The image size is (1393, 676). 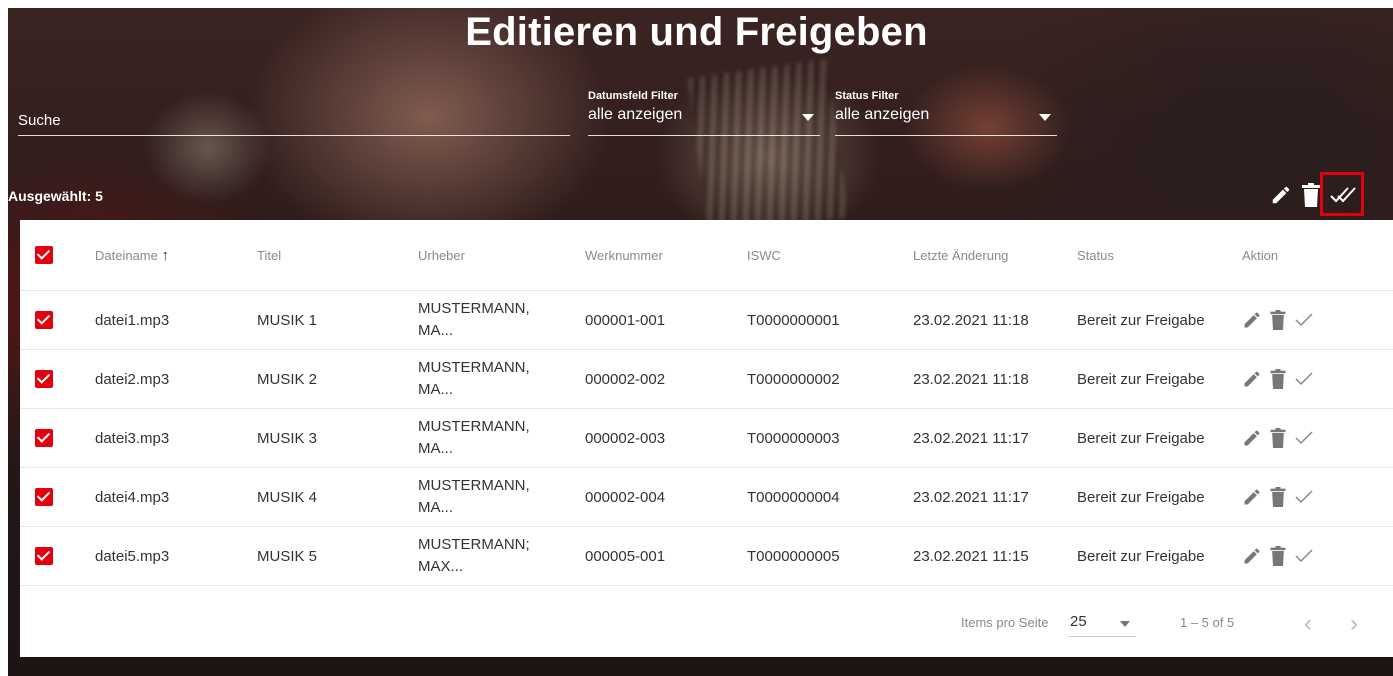 What do you see at coordinates (793, 556) in the screenshot?
I see `cell-iswc: T0000000005` at bounding box center [793, 556].